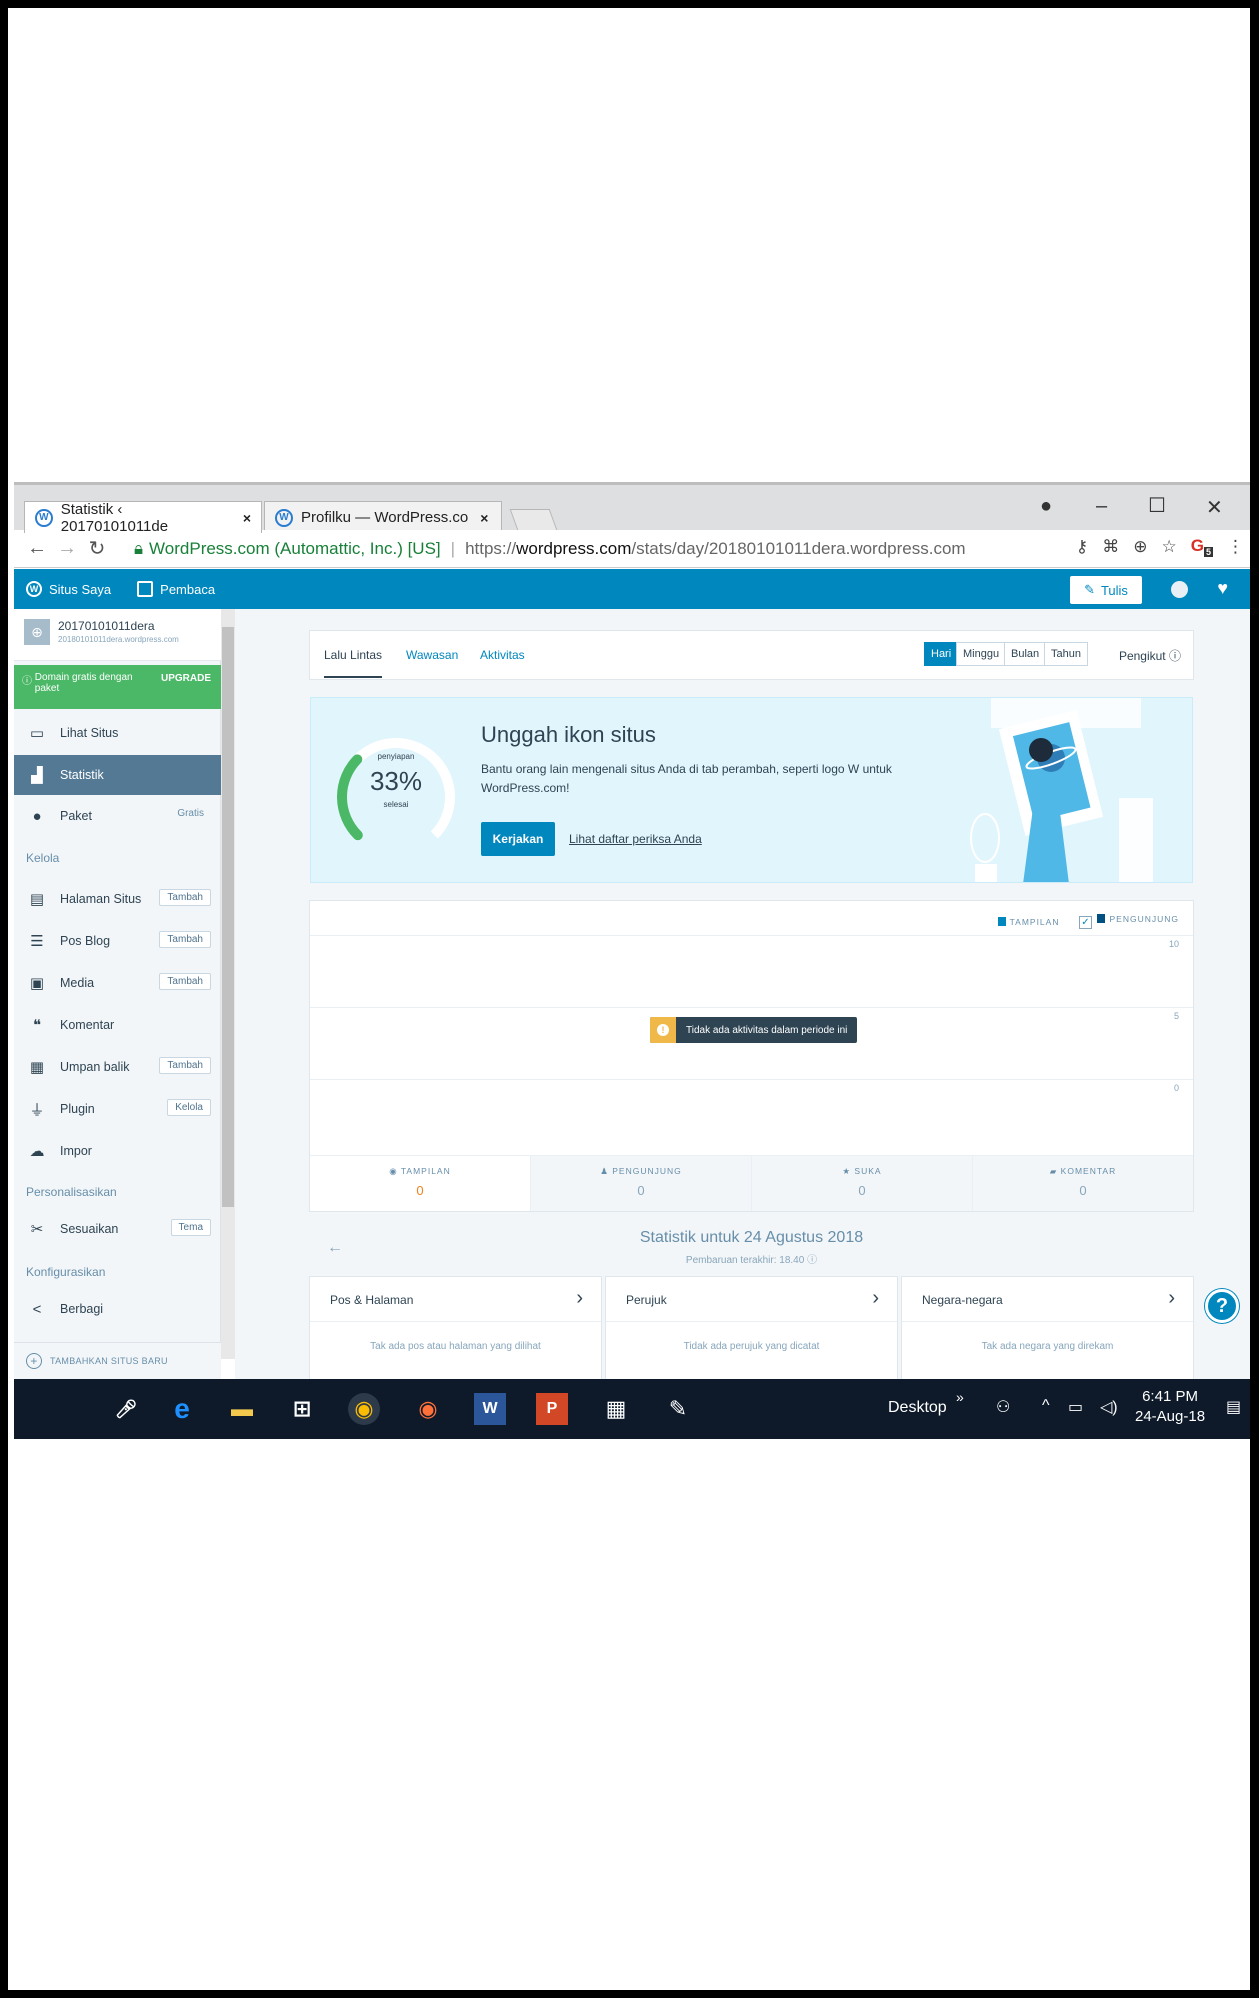  Describe the element at coordinates (1129, 921) in the screenshot. I see `legend-visitors: ✓ PENGUNJUNG` at that location.